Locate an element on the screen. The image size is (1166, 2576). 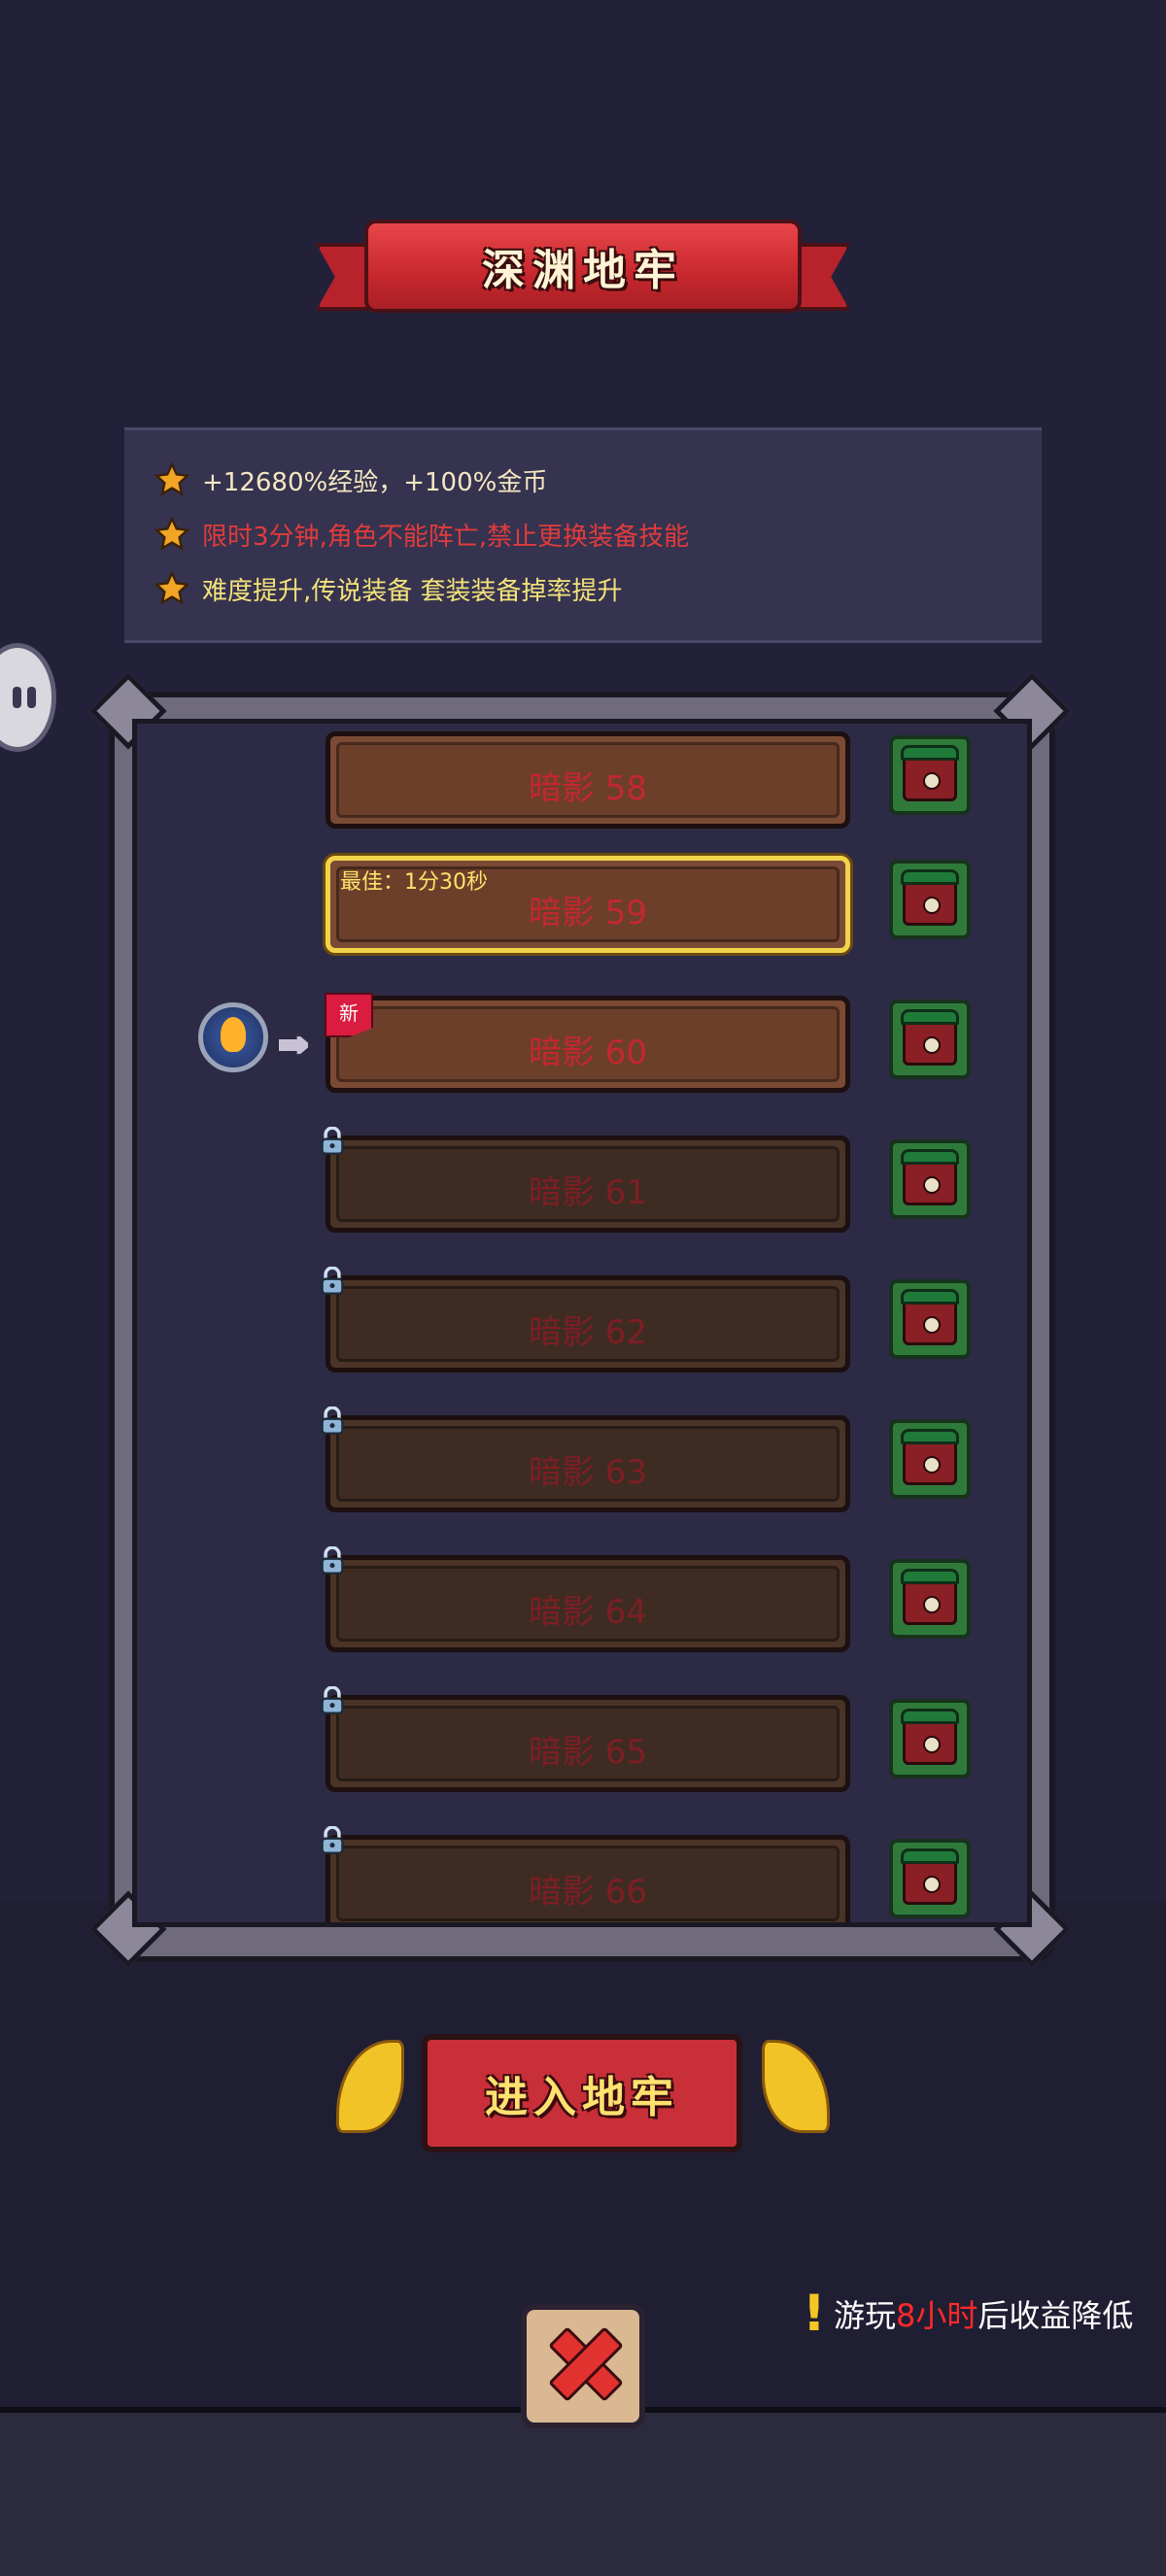
notice-suffix: 后收益降低 is located at coordinates (1055, 2315).